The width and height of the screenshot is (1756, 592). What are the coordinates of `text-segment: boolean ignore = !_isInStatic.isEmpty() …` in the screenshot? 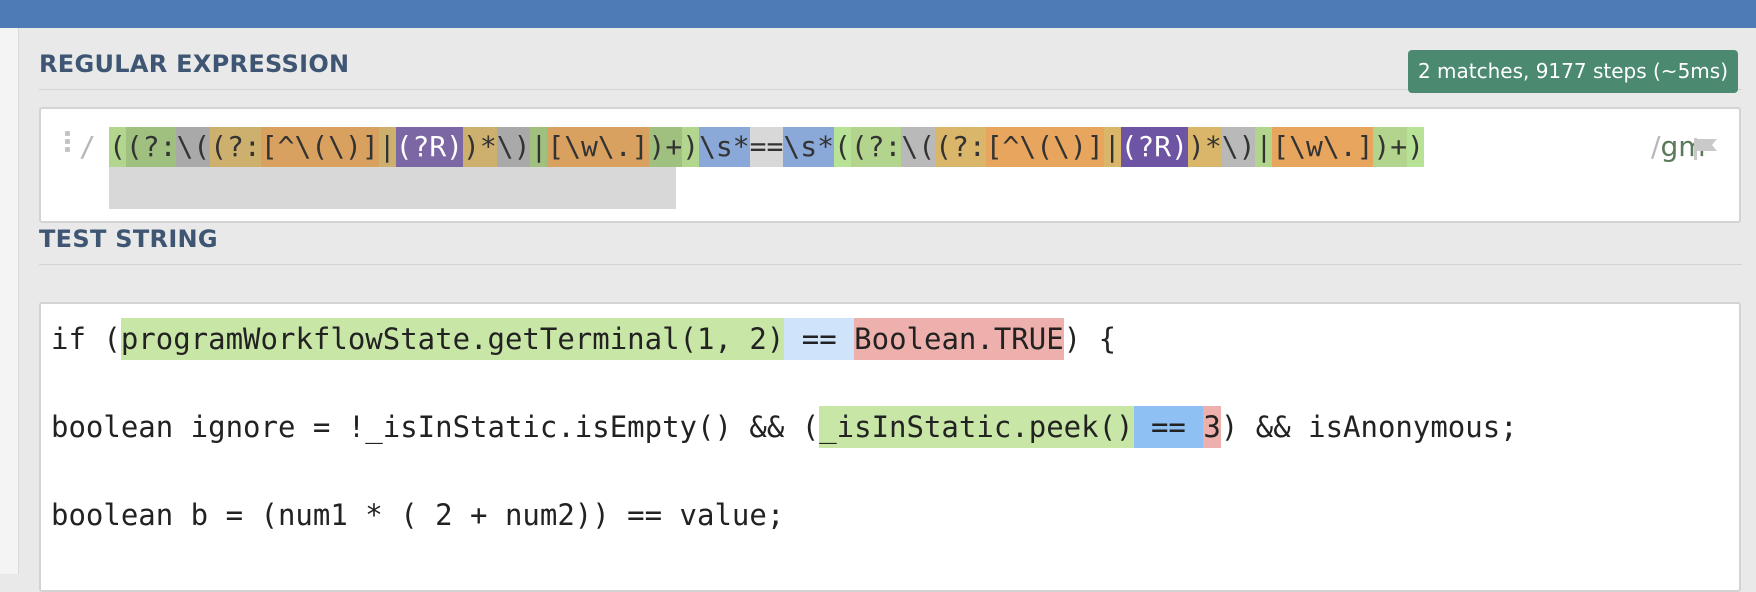 It's located at (435, 427).